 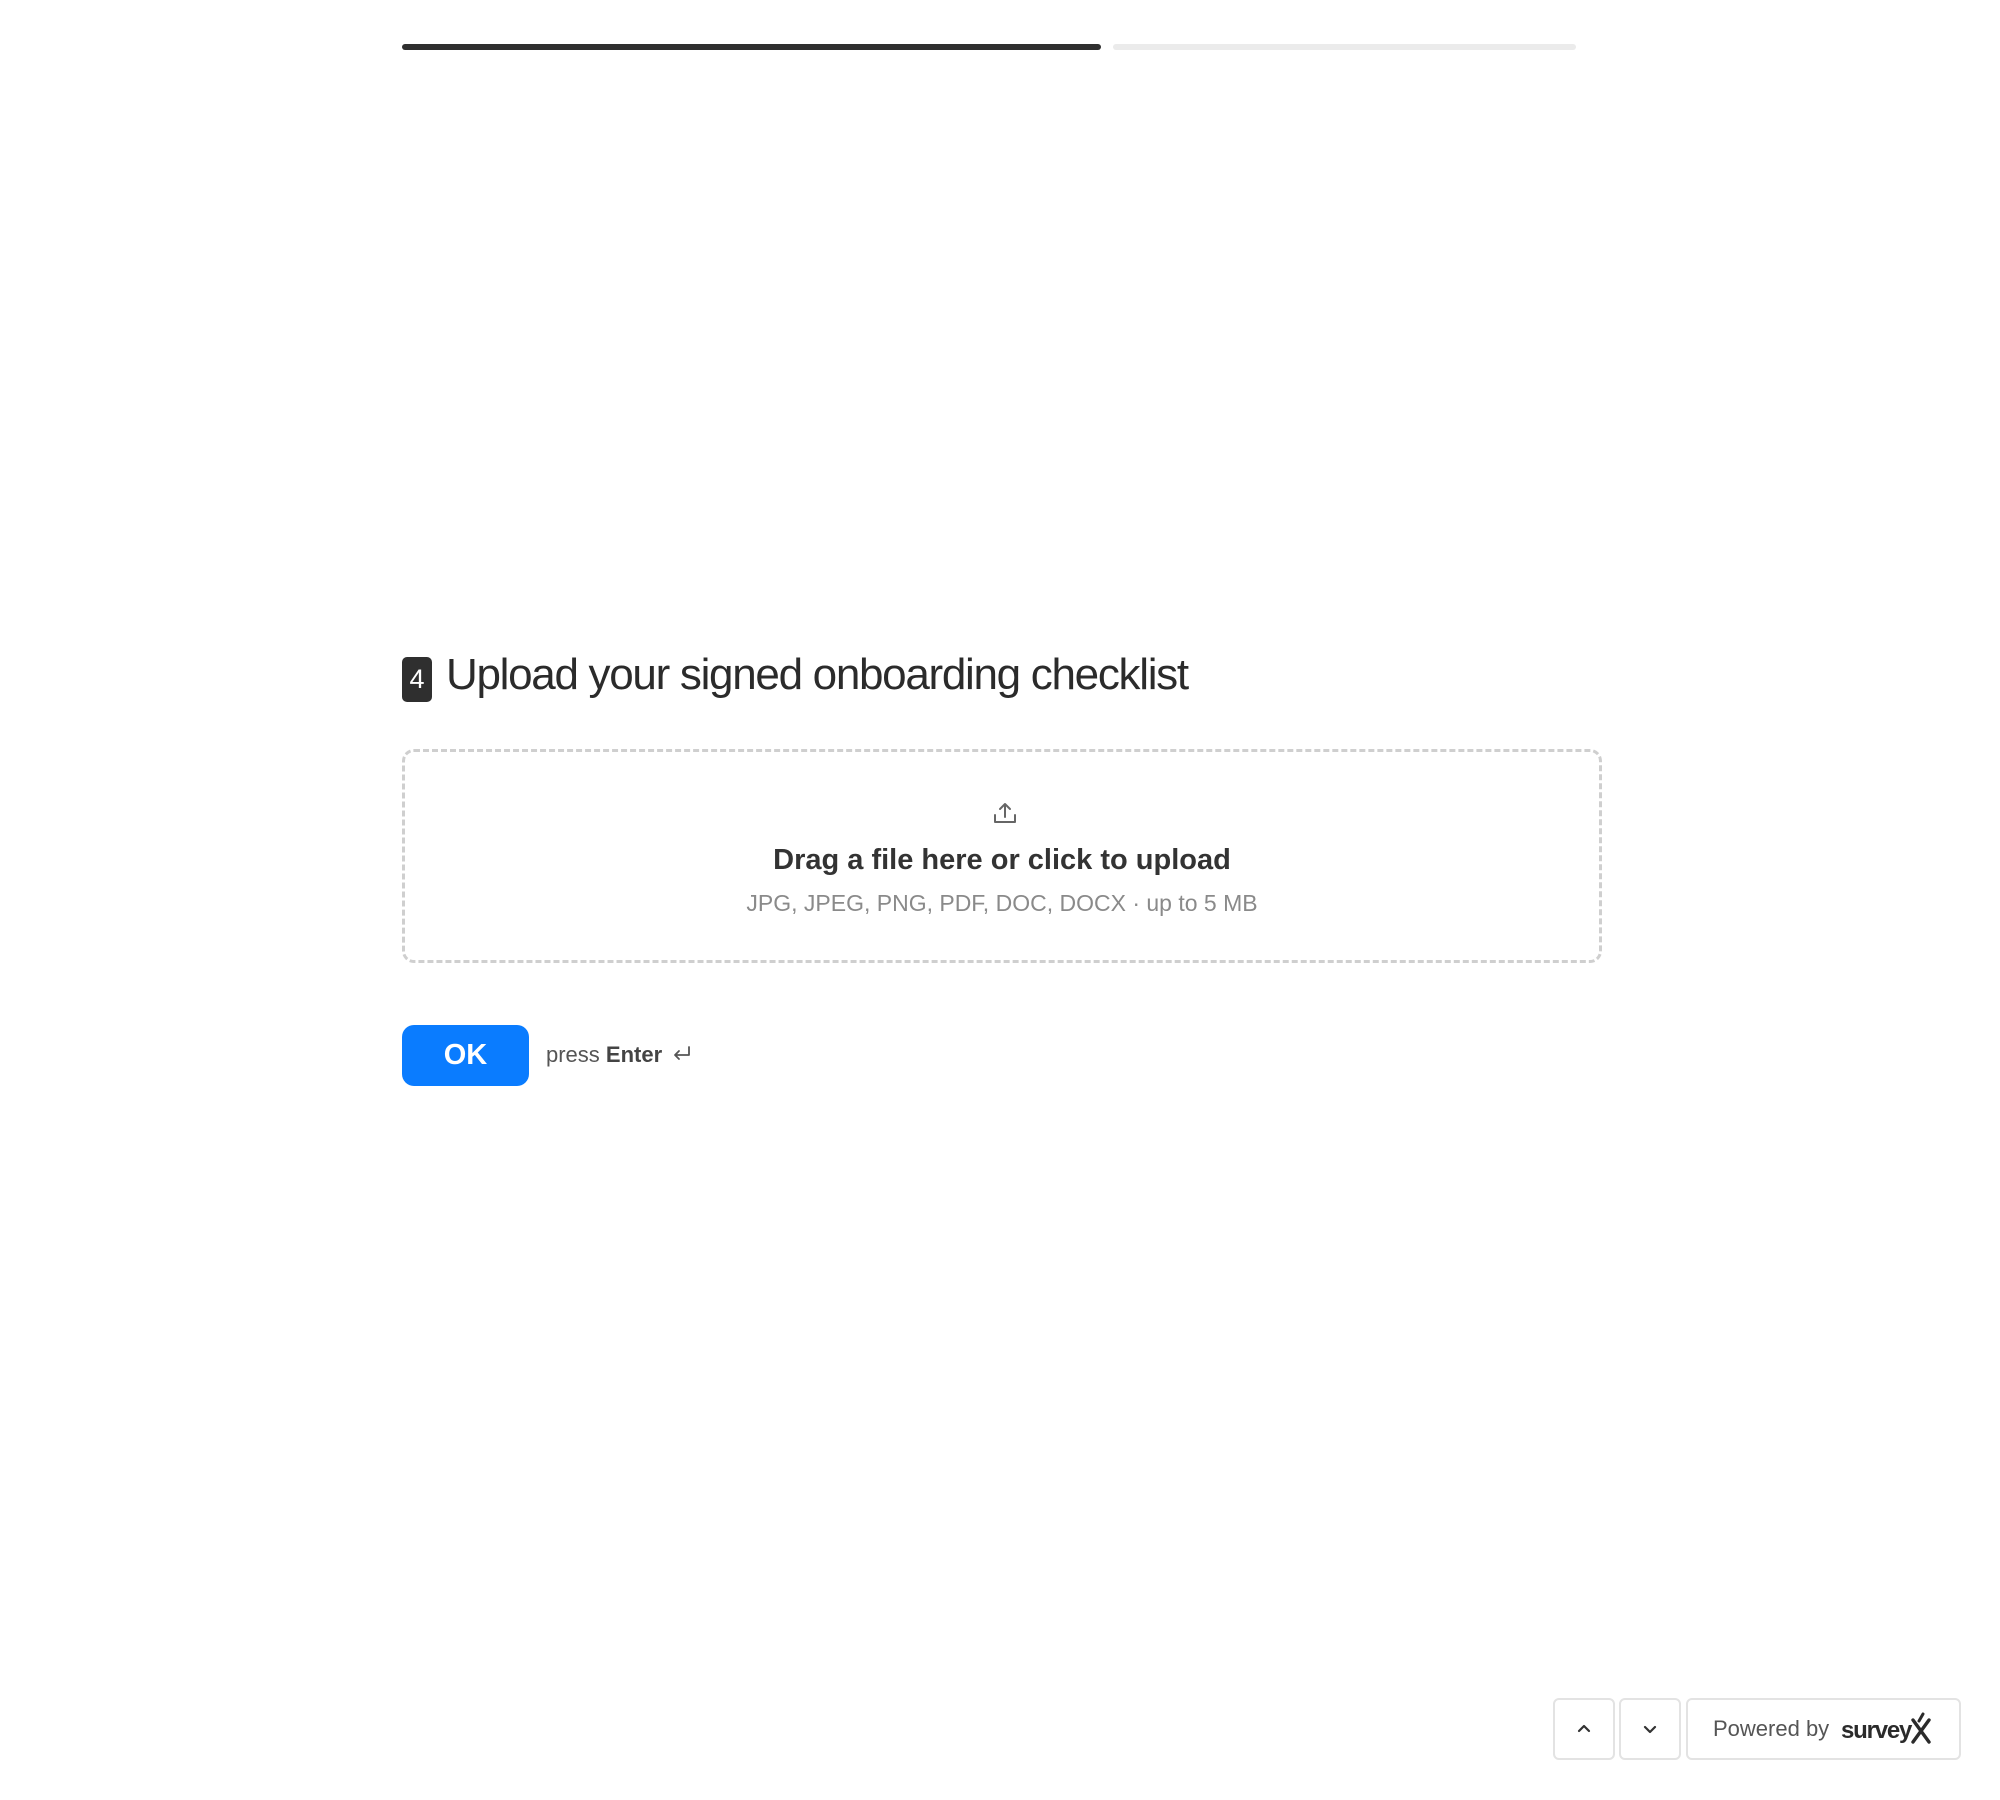 I want to click on upload-icon, so click(x=1005, y=813).